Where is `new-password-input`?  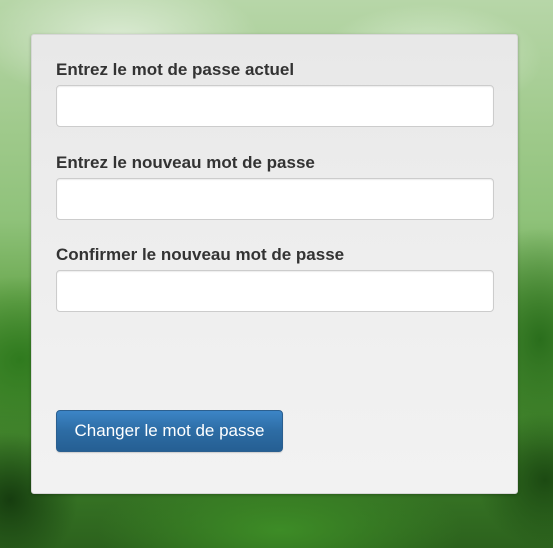
new-password-input is located at coordinates (275, 199).